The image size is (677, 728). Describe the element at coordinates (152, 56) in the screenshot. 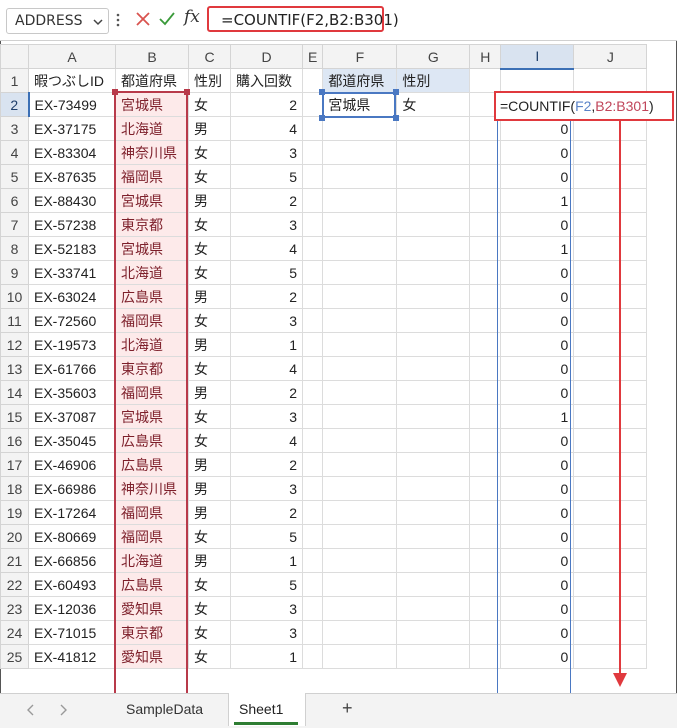

I see `column-header-b: B` at that location.